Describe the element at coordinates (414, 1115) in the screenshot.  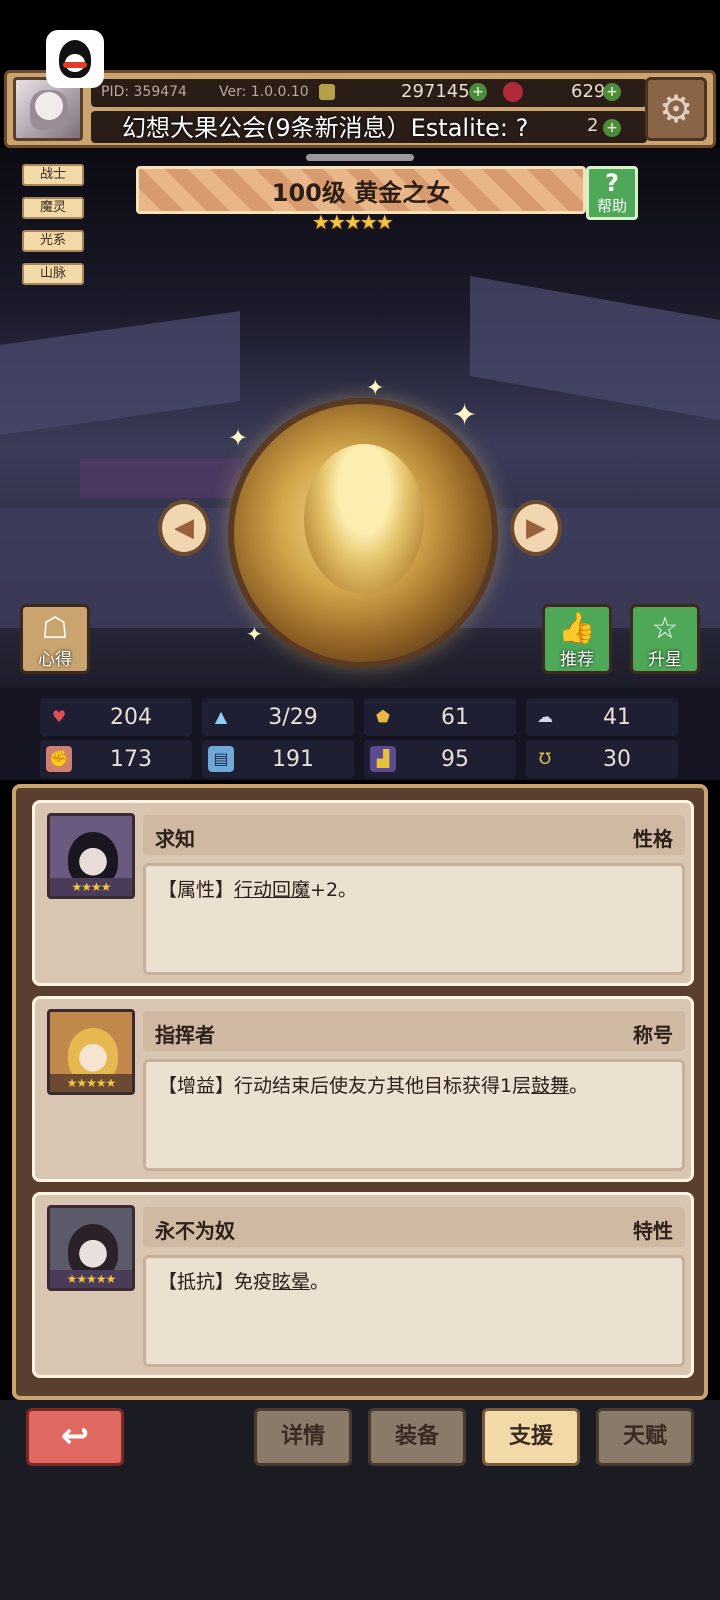
I see `card-description: 【增益】行动结束后使友方其他目标获得1层鼓舞。` at that location.